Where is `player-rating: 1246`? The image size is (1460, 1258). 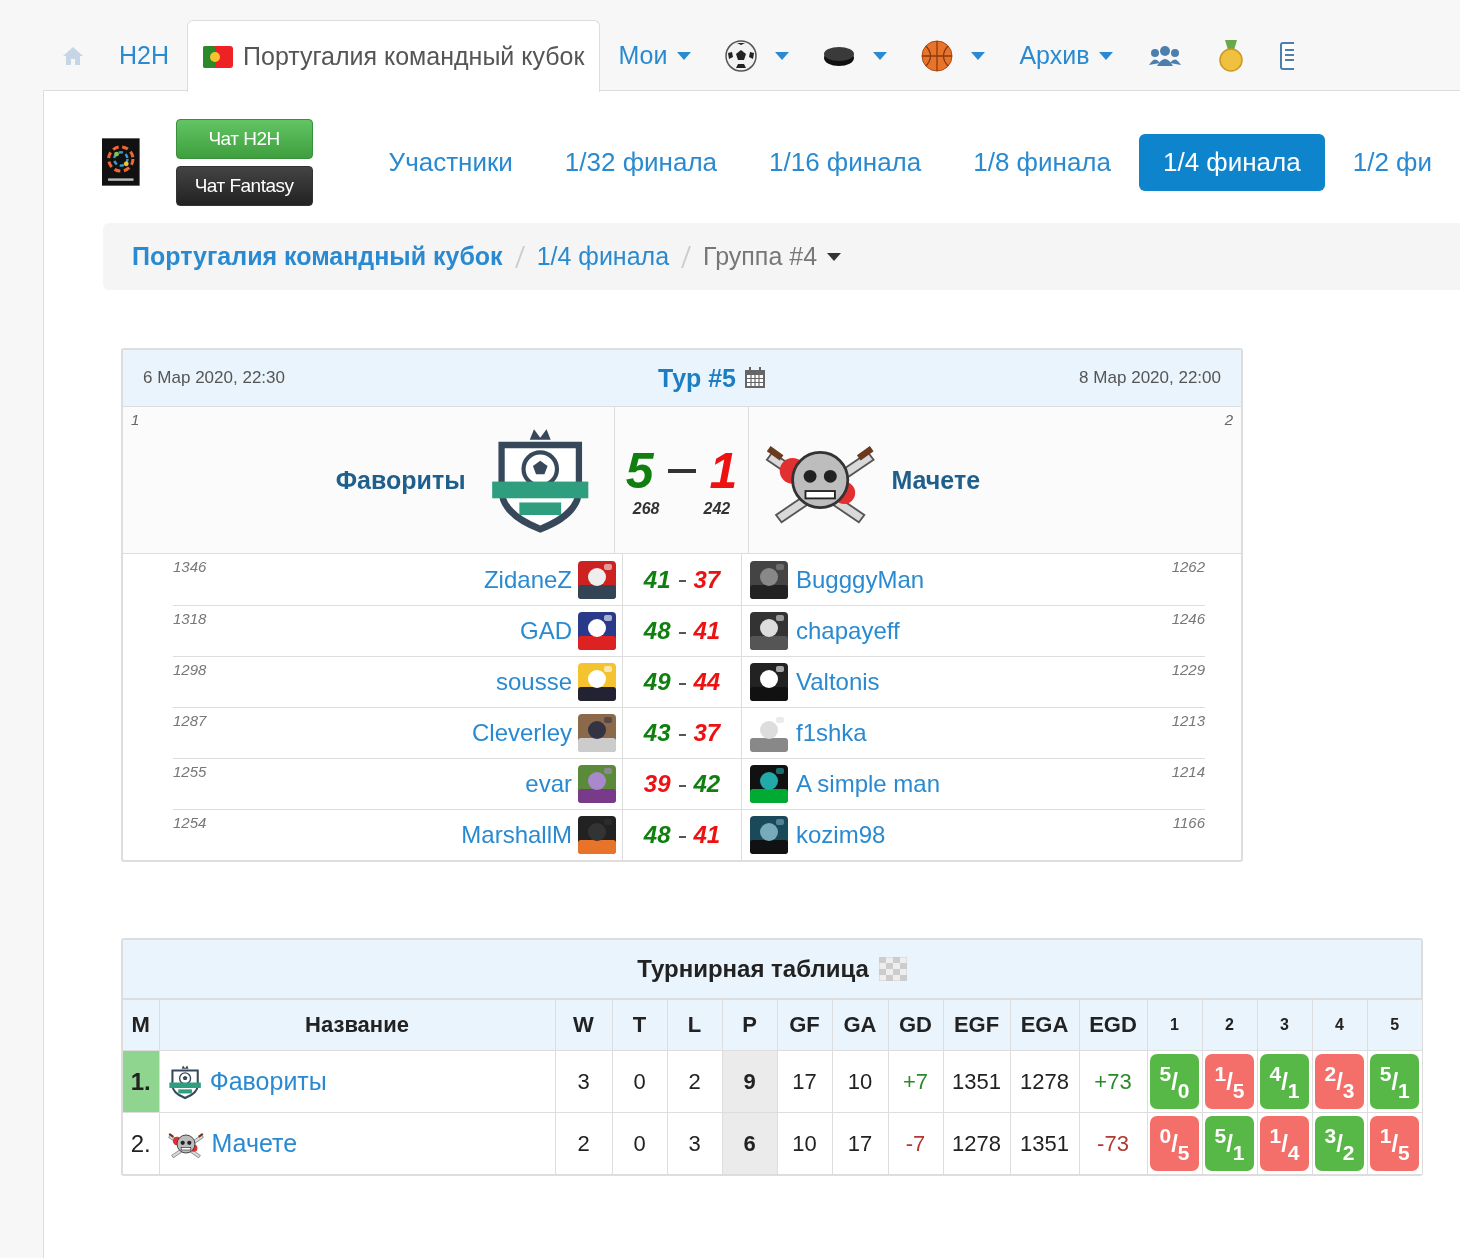
player-rating: 1246 is located at coordinates (1188, 618).